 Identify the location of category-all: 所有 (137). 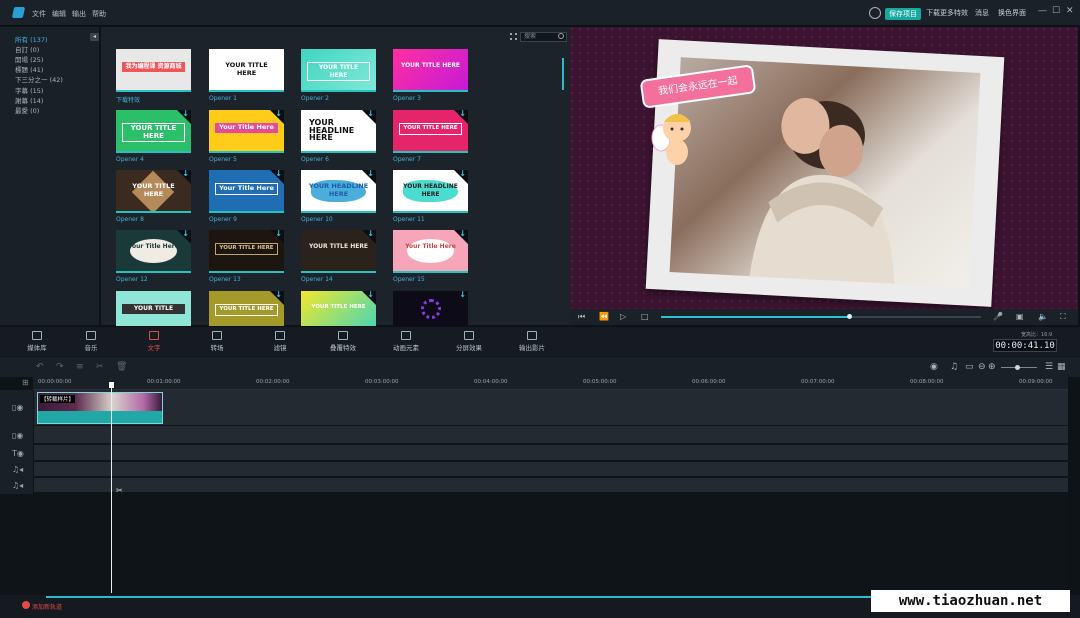
(31, 39).